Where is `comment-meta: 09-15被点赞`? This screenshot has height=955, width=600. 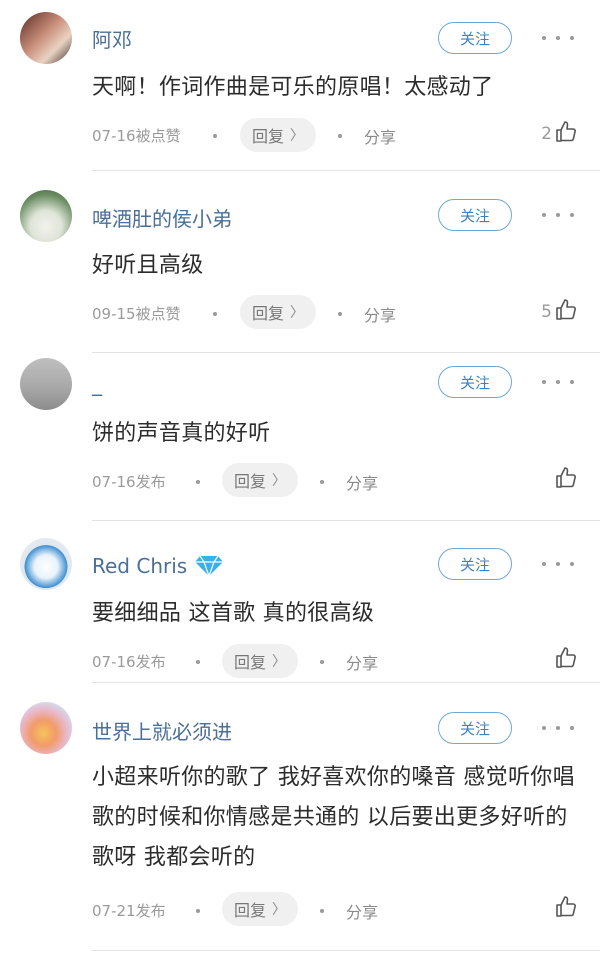 comment-meta: 09-15被点赞 is located at coordinates (136, 314).